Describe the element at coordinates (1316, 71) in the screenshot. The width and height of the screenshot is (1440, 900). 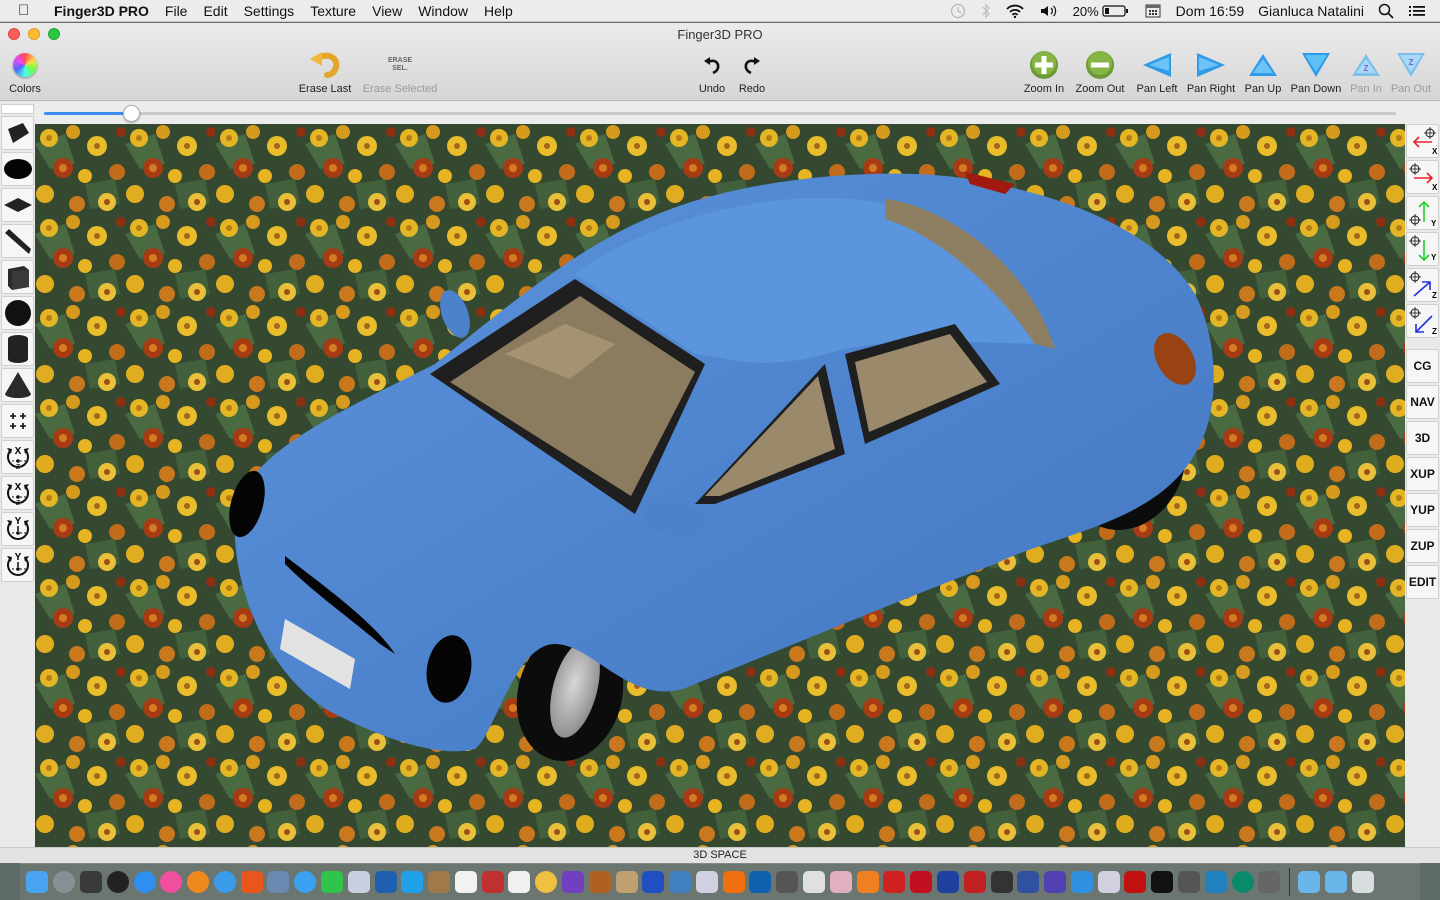
I see `pan-down-button: Pan Down` at that location.